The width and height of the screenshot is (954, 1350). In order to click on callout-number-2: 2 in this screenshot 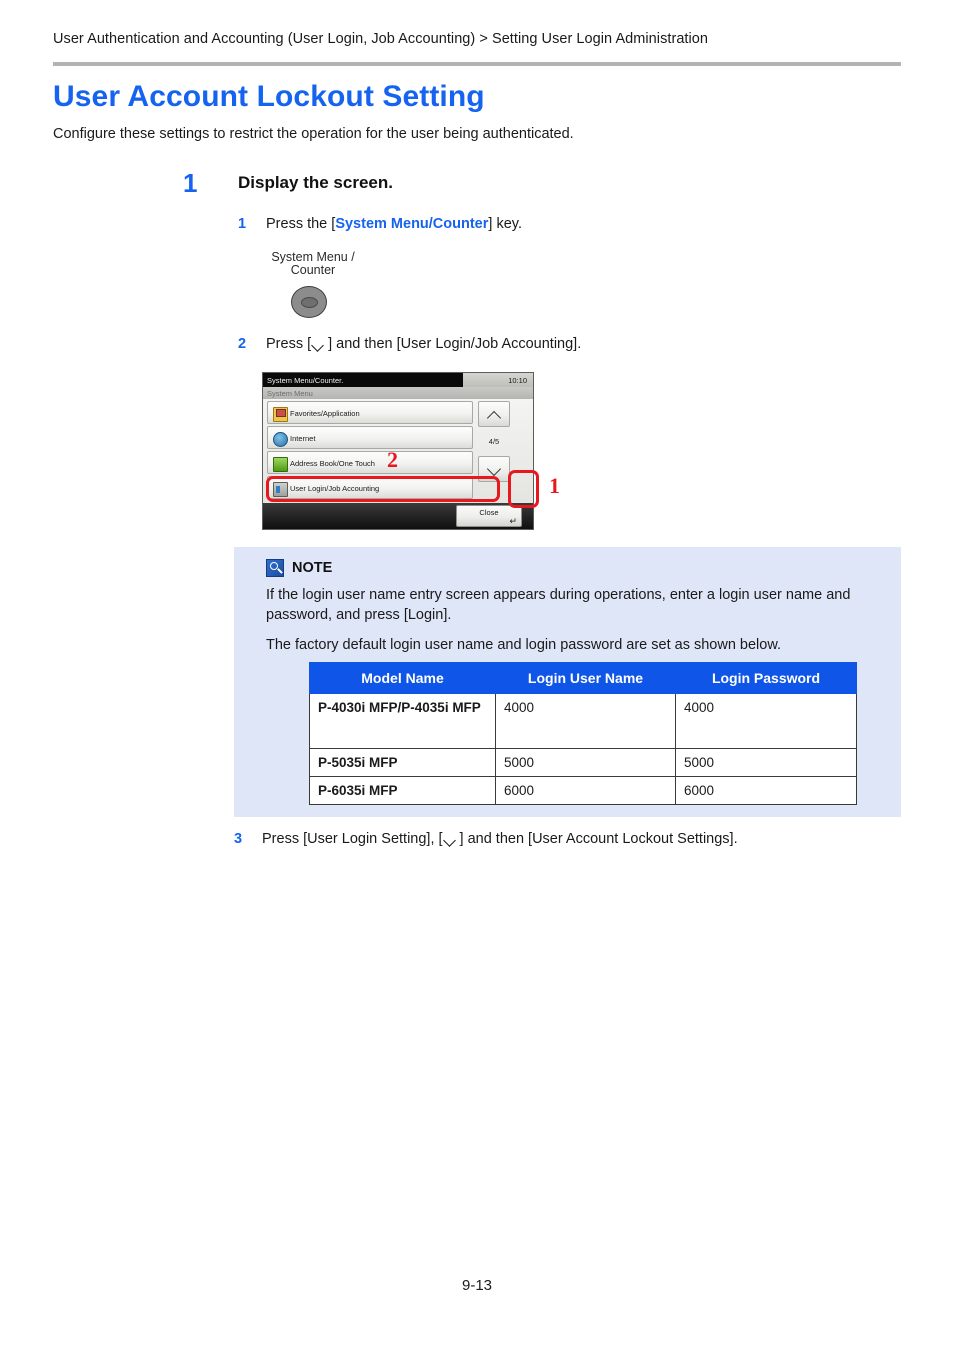, I will do `click(392, 459)`.